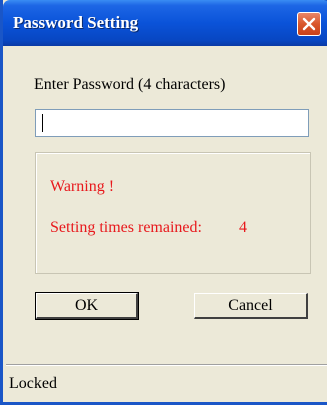 The image size is (327, 405). What do you see at coordinates (172, 123) in the screenshot?
I see `password-input` at bounding box center [172, 123].